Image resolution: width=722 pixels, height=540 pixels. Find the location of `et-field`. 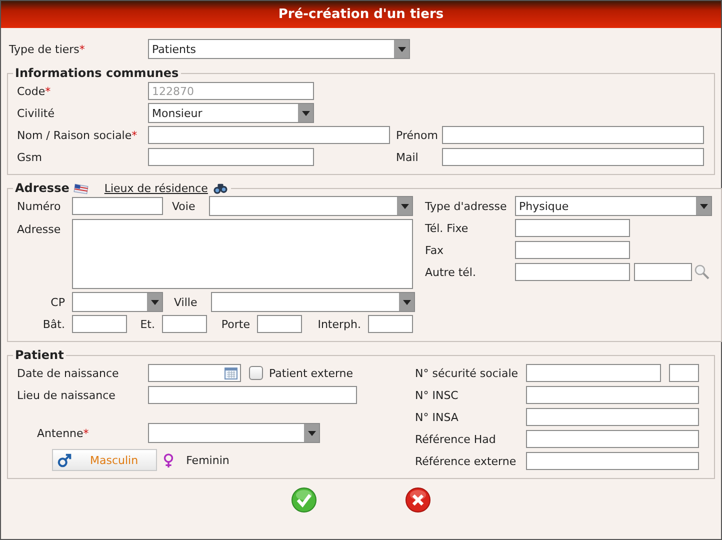

et-field is located at coordinates (184, 324).